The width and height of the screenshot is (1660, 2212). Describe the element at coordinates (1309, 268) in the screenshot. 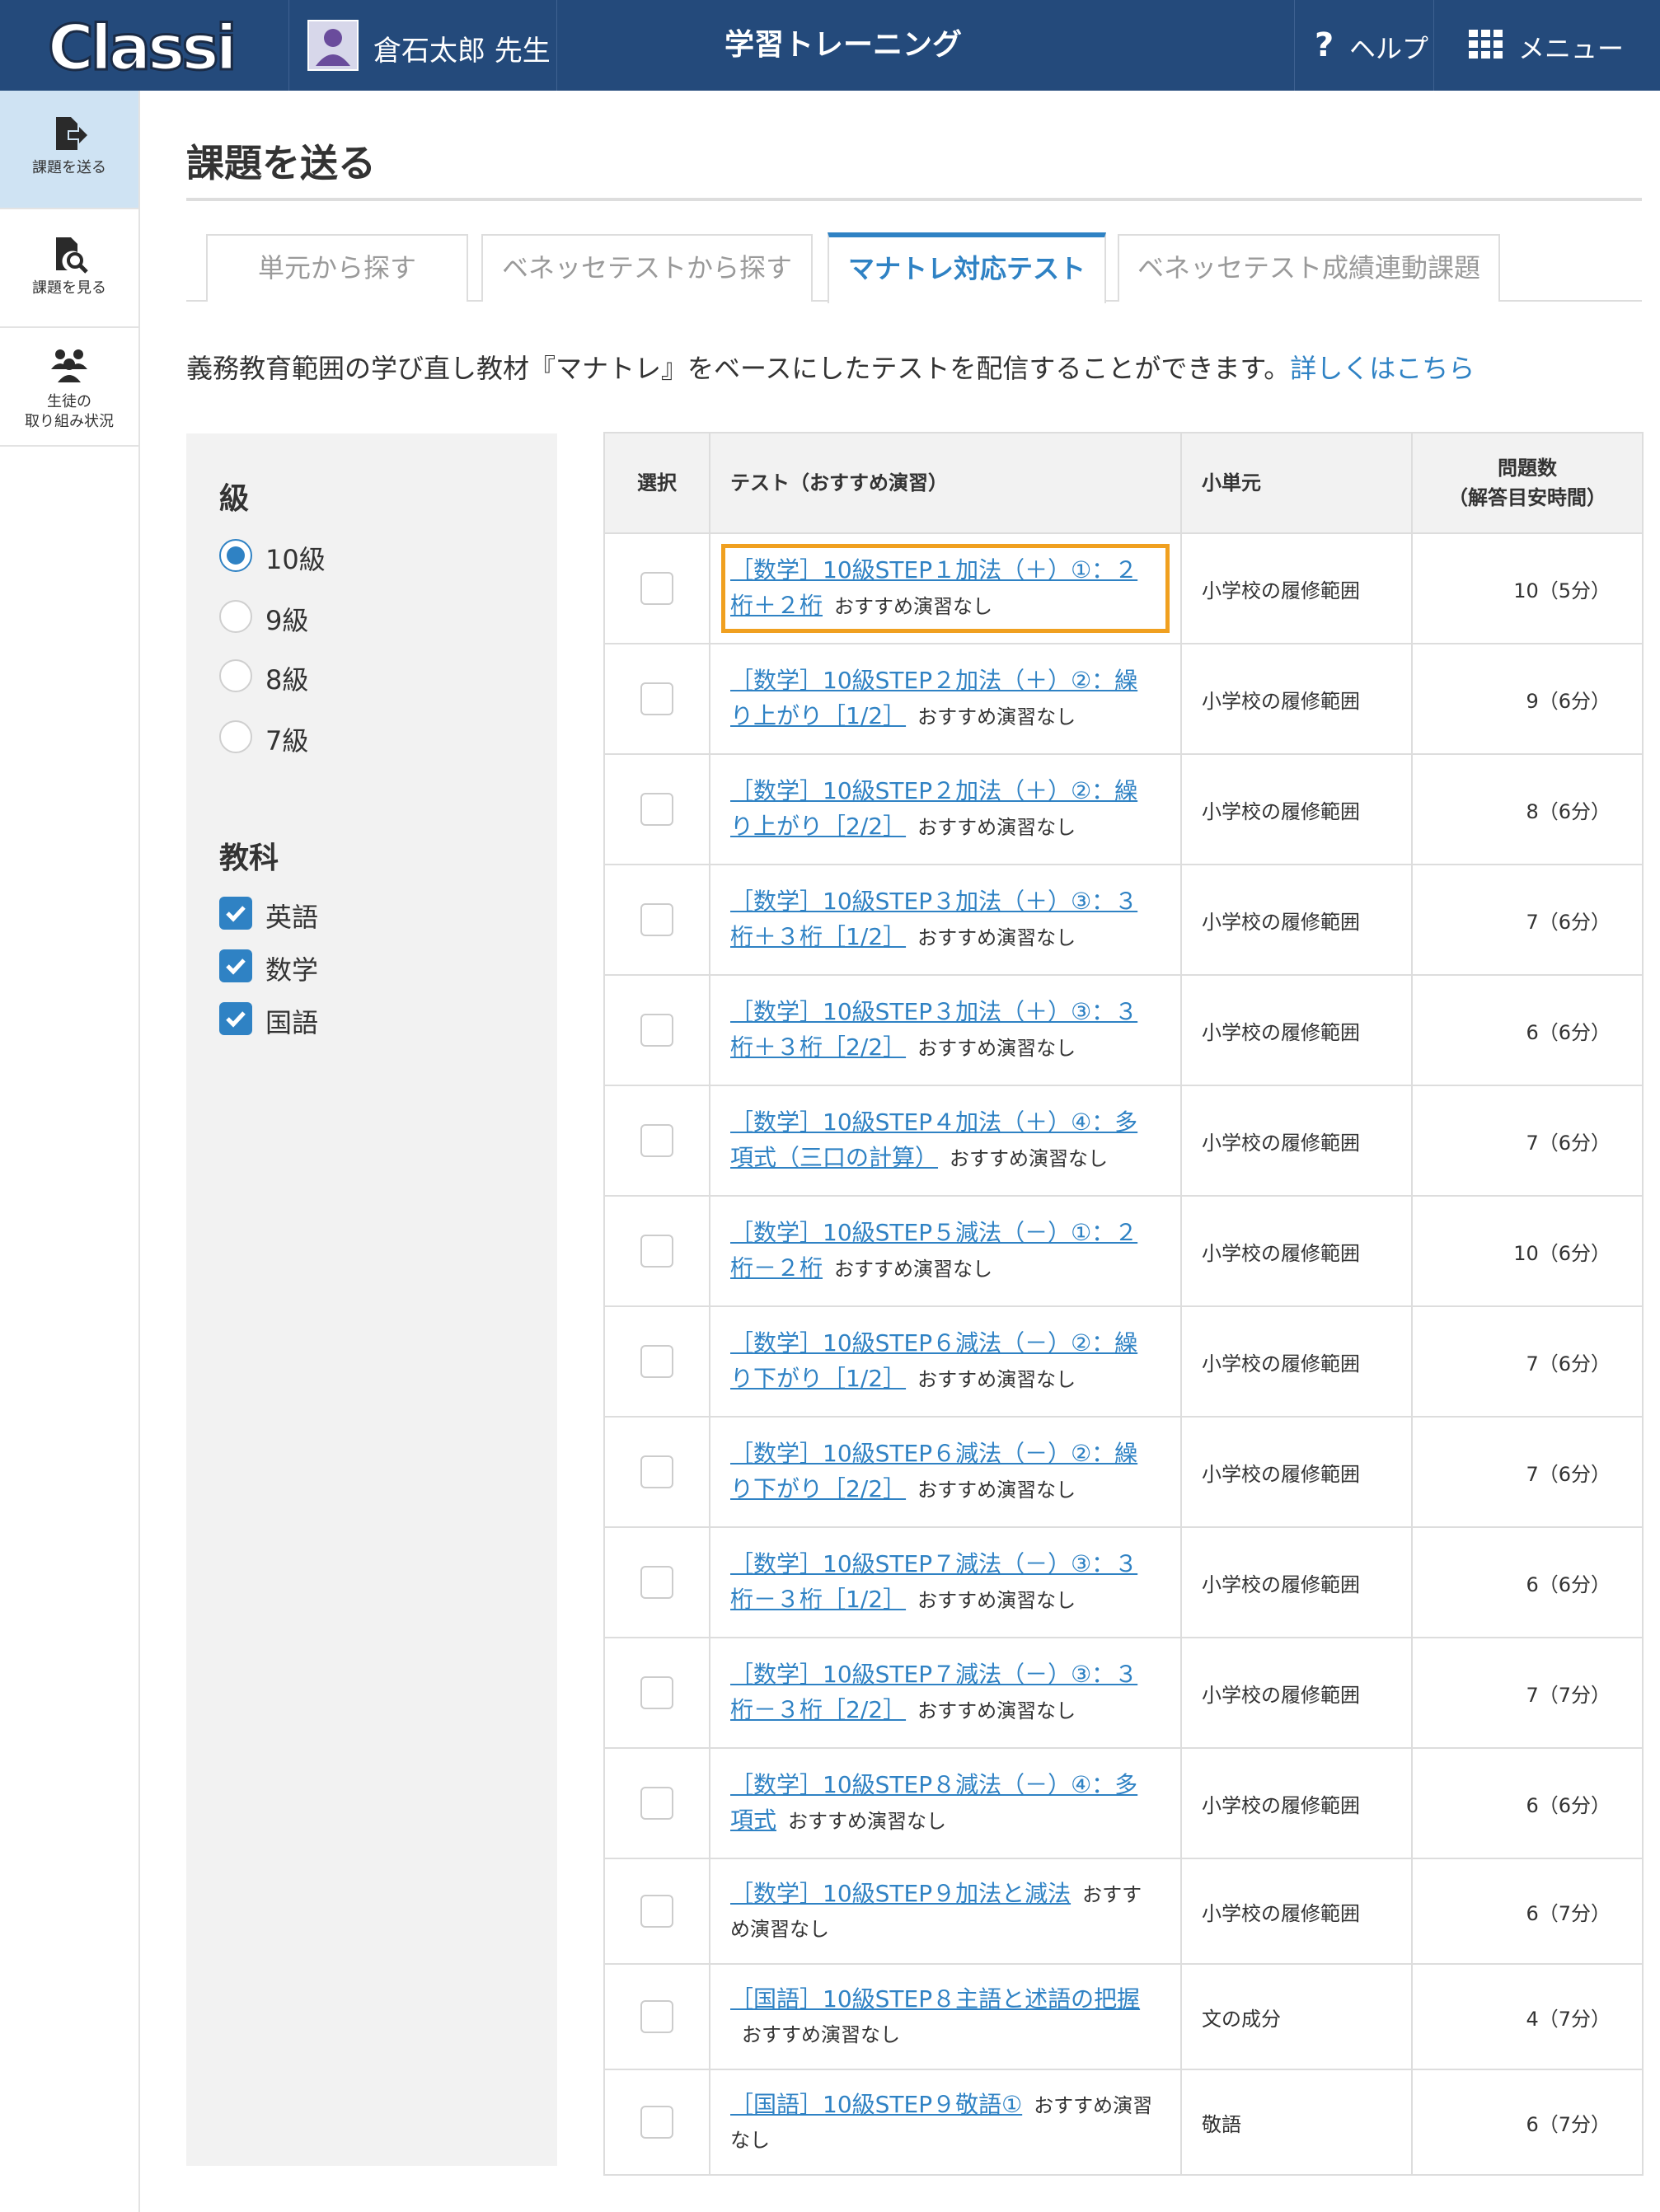

I see `tab-benesse-linked-assignment: ベネッセテスト成績連動課題` at that location.